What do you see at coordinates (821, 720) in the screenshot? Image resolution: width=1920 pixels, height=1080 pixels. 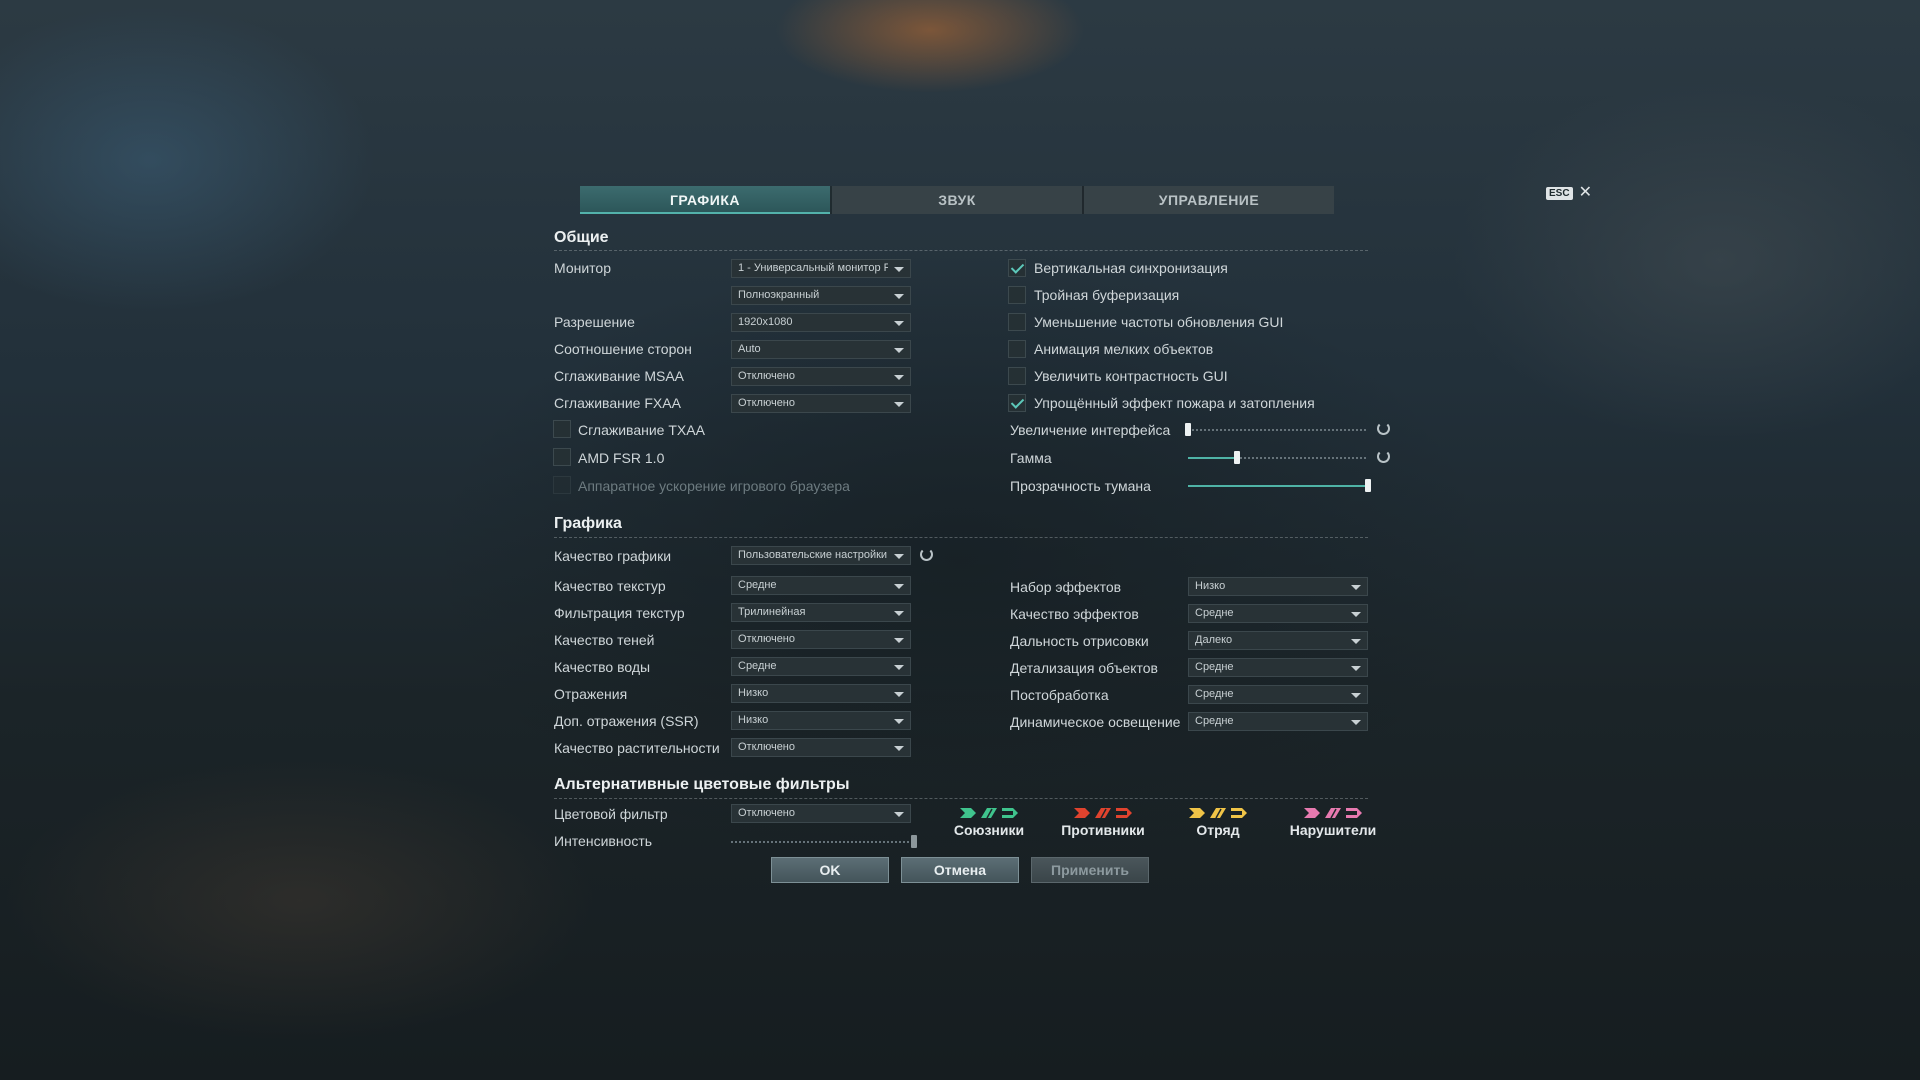 I see `ssr-dropdown: Низко` at bounding box center [821, 720].